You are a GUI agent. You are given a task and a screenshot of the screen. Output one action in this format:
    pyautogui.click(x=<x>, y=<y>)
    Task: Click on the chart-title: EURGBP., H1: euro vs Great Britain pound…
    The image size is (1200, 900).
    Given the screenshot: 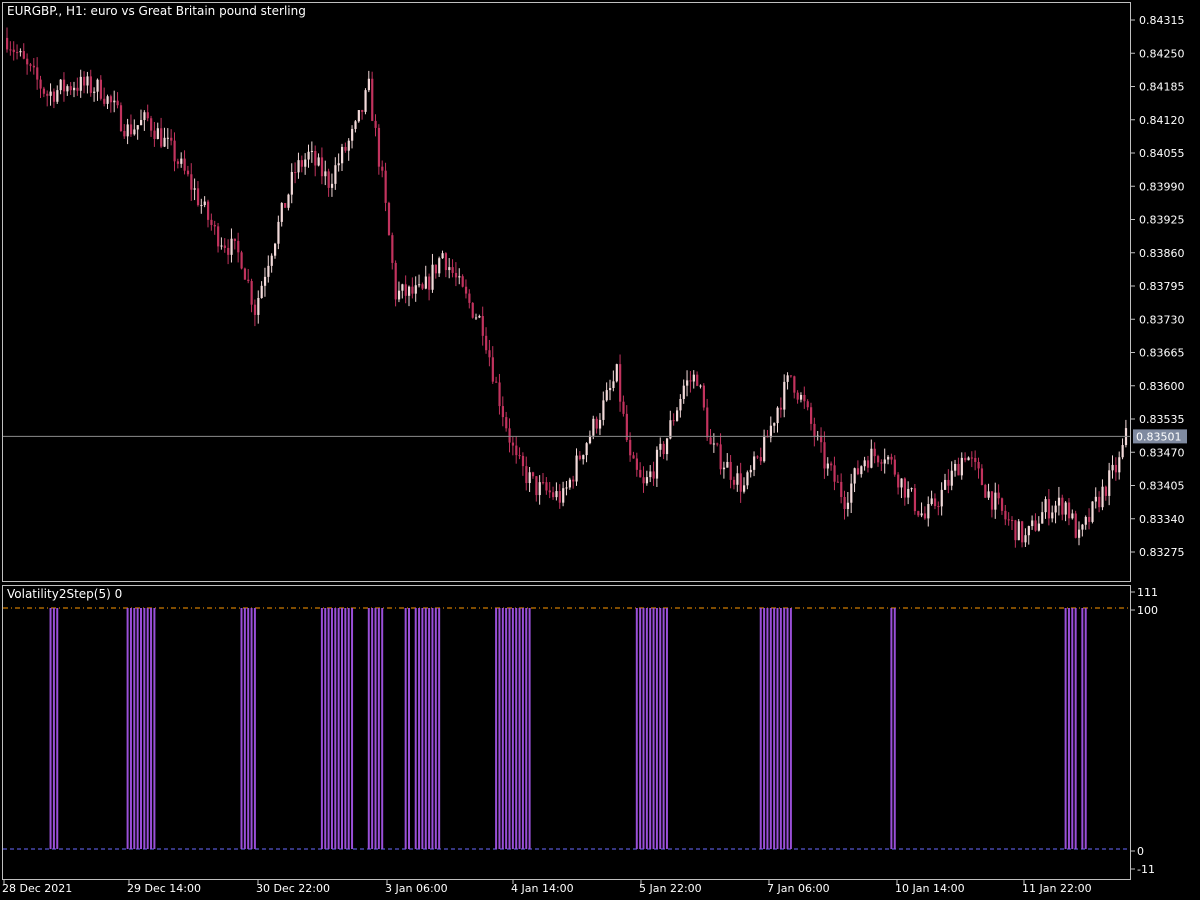 What is the action you would take?
    pyautogui.click(x=156, y=11)
    